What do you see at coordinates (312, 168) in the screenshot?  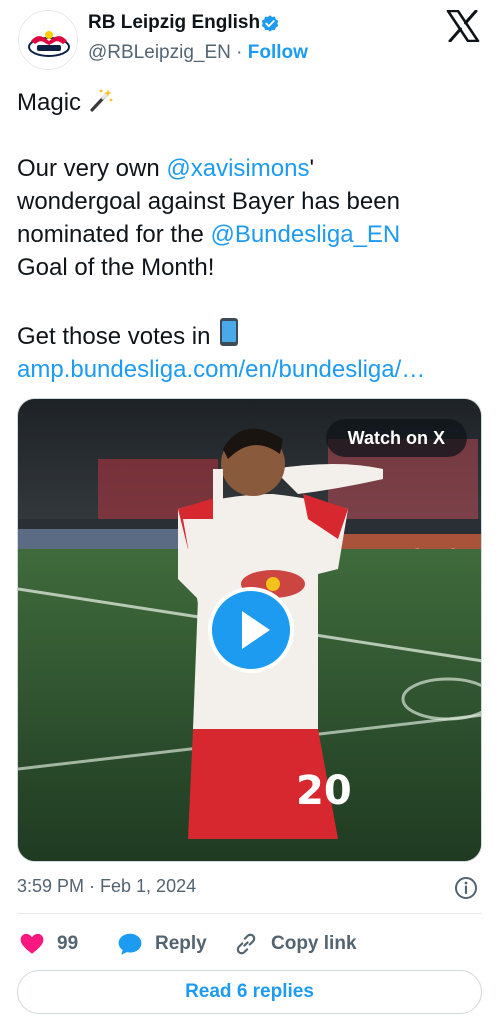 I see `tweet-line-2-suffix: '` at bounding box center [312, 168].